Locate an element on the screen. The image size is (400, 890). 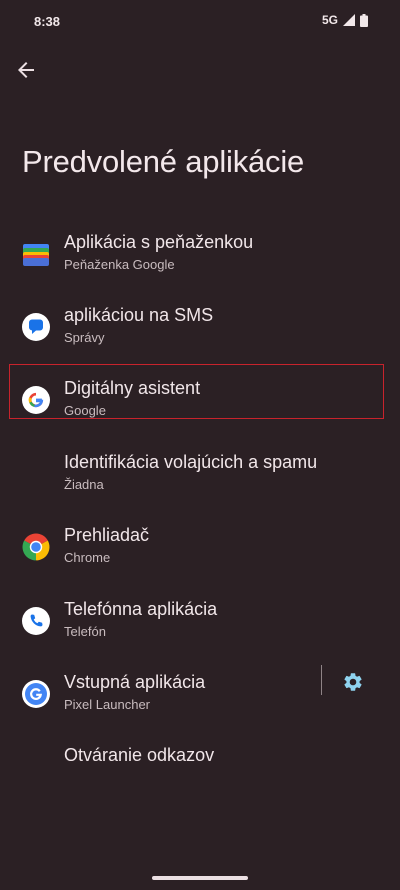
network-type: 5G is located at coordinates (329, 20).